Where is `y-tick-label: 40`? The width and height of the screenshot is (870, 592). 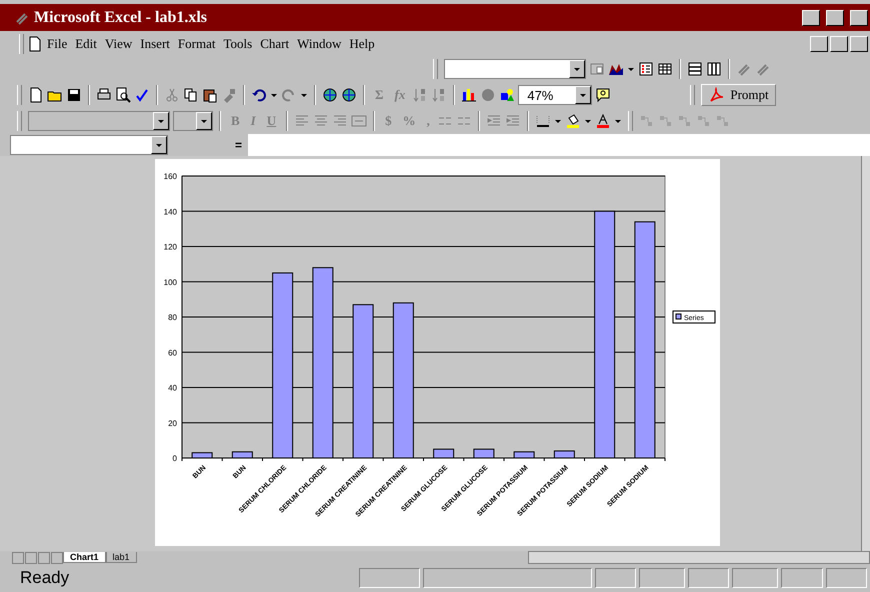
y-tick-label: 40 is located at coordinates (172, 388).